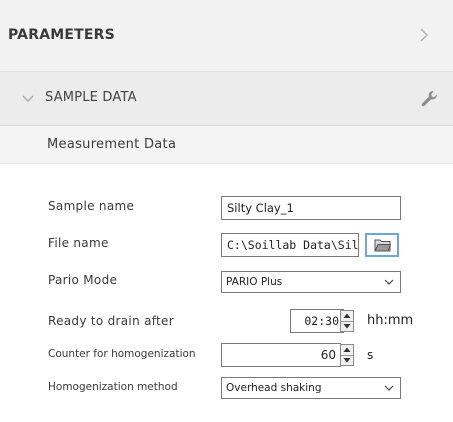 The height and width of the screenshot is (422, 453). What do you see at coordinates (424, 35) in the screenshot?
I see `chevron-right-icon` at bounding box center [424, 35].